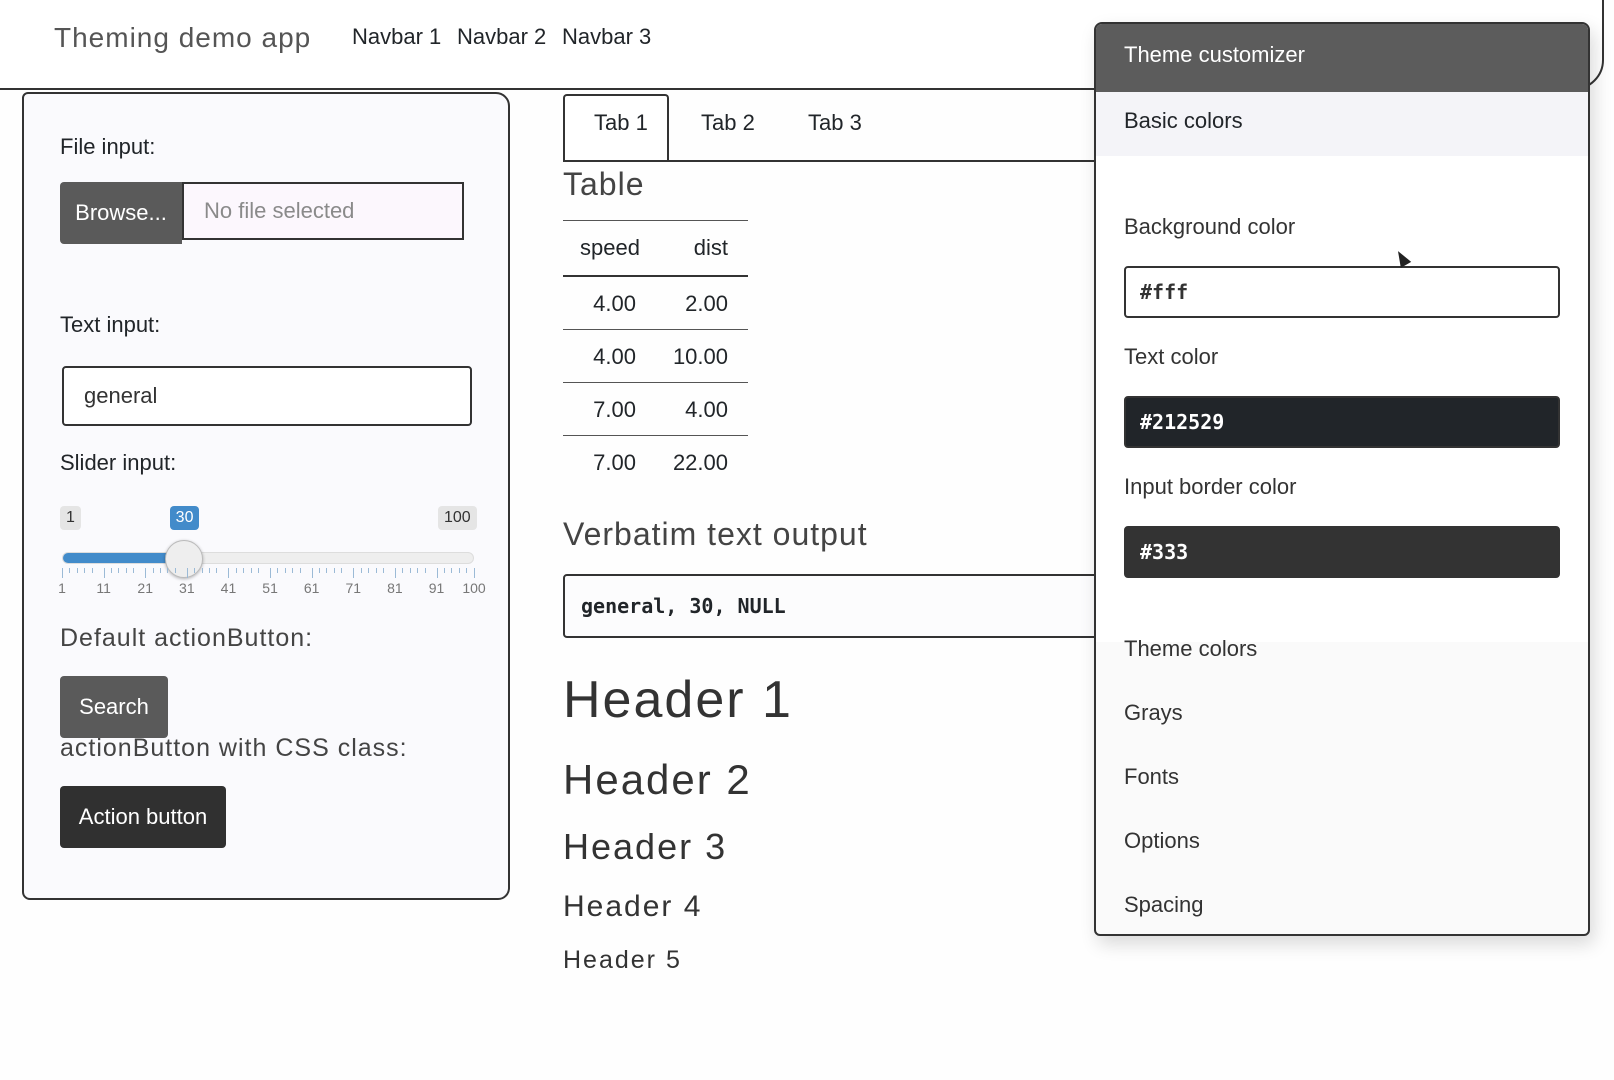 This screenshot has height=1080, width=1614. I want to click on table-title: Table, so click(604, 184).